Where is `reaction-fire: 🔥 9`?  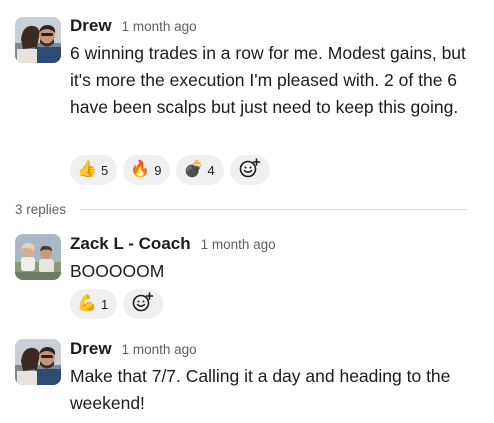
reaction-fire: 🔥 9 is located at coordinates (147, 170).